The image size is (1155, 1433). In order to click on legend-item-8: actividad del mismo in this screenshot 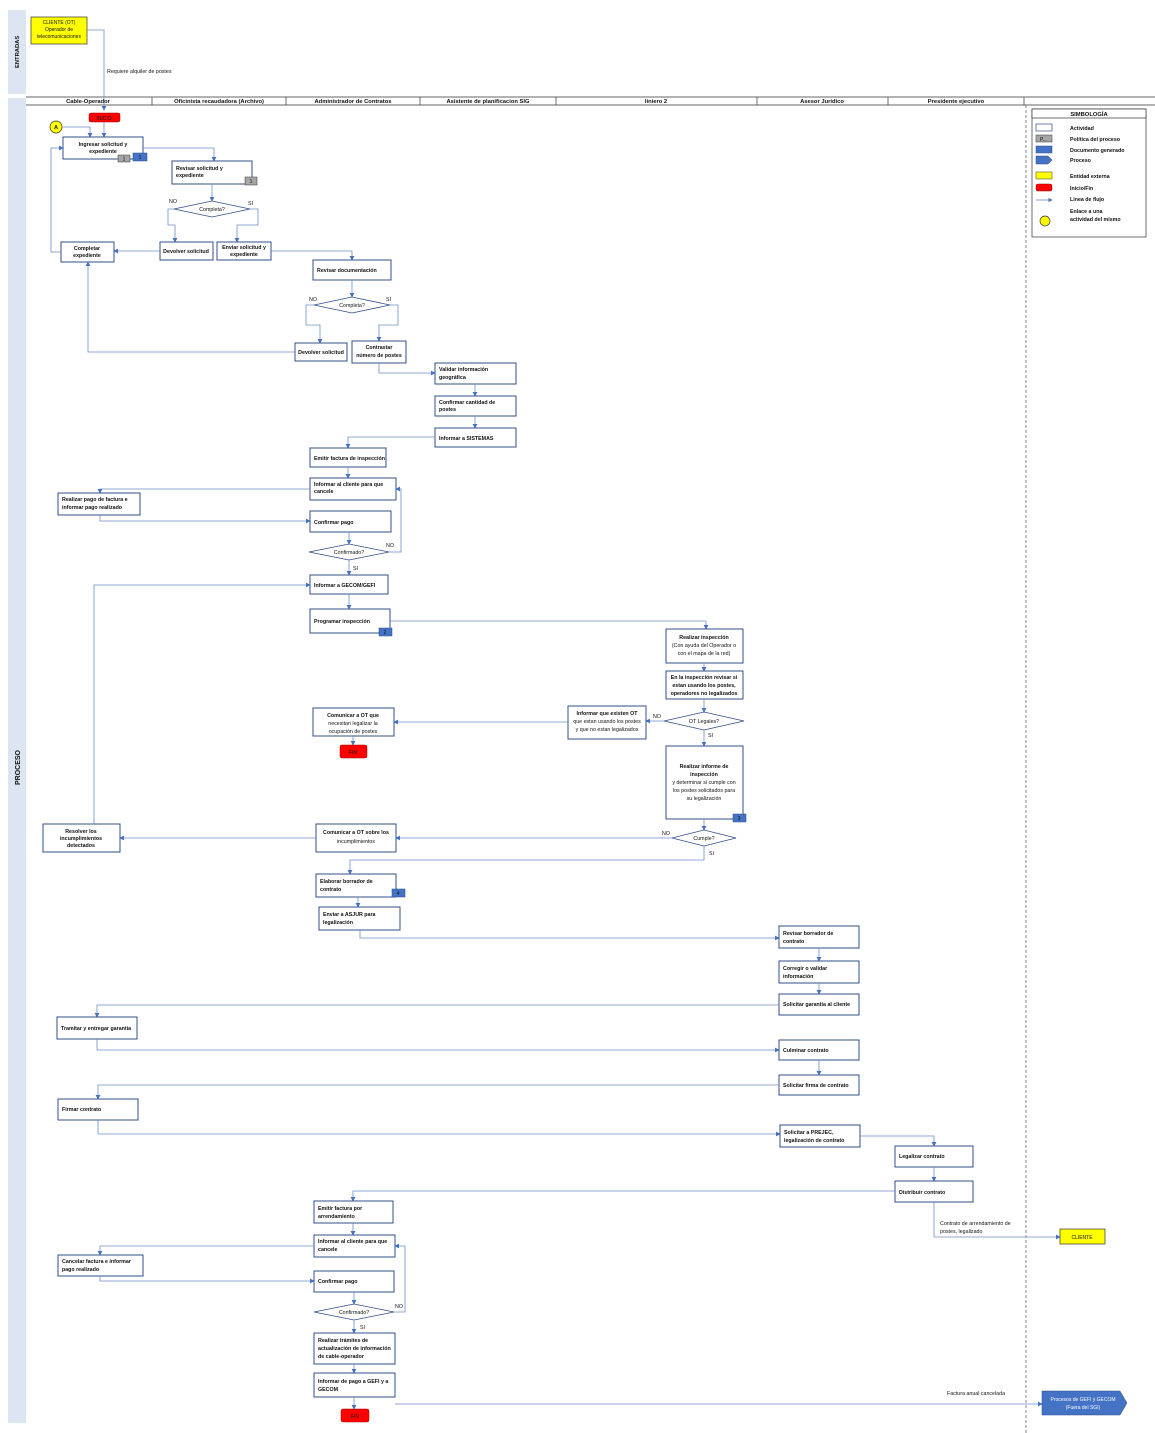, I will do `click(1095, 220)`.